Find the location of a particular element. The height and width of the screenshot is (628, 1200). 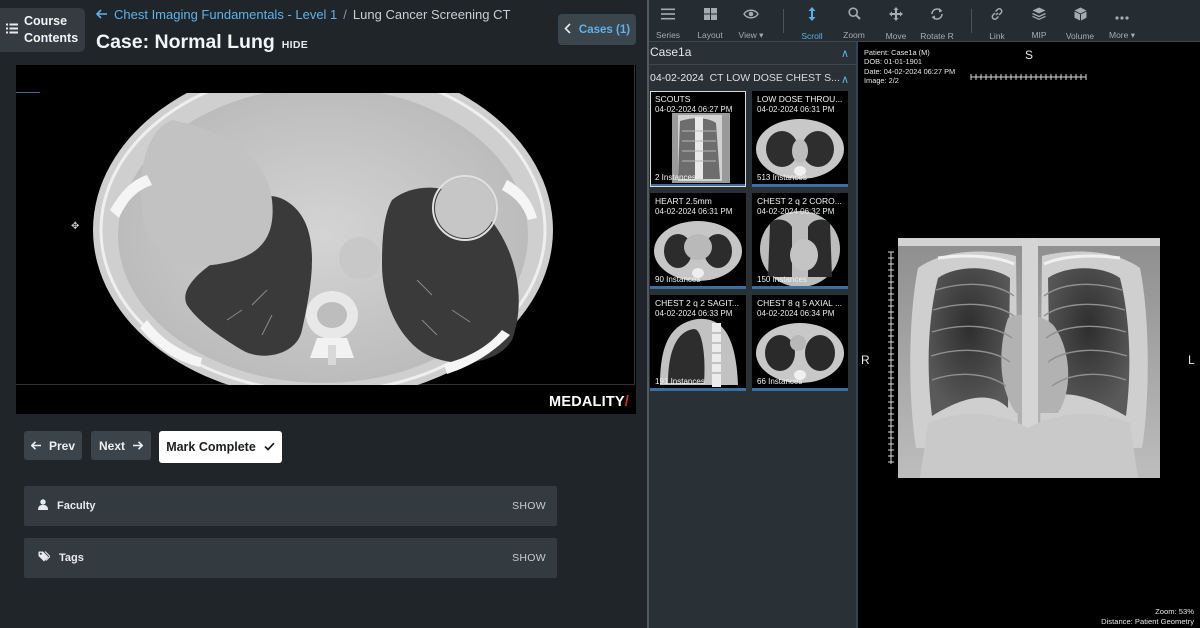

move-icon is located at coordinates (896, 16).